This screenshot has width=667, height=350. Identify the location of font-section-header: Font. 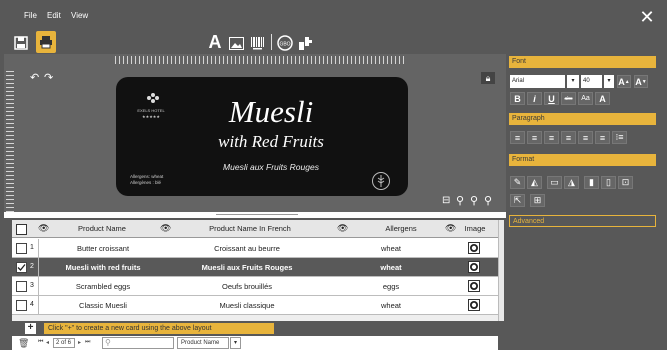
(582, 62).